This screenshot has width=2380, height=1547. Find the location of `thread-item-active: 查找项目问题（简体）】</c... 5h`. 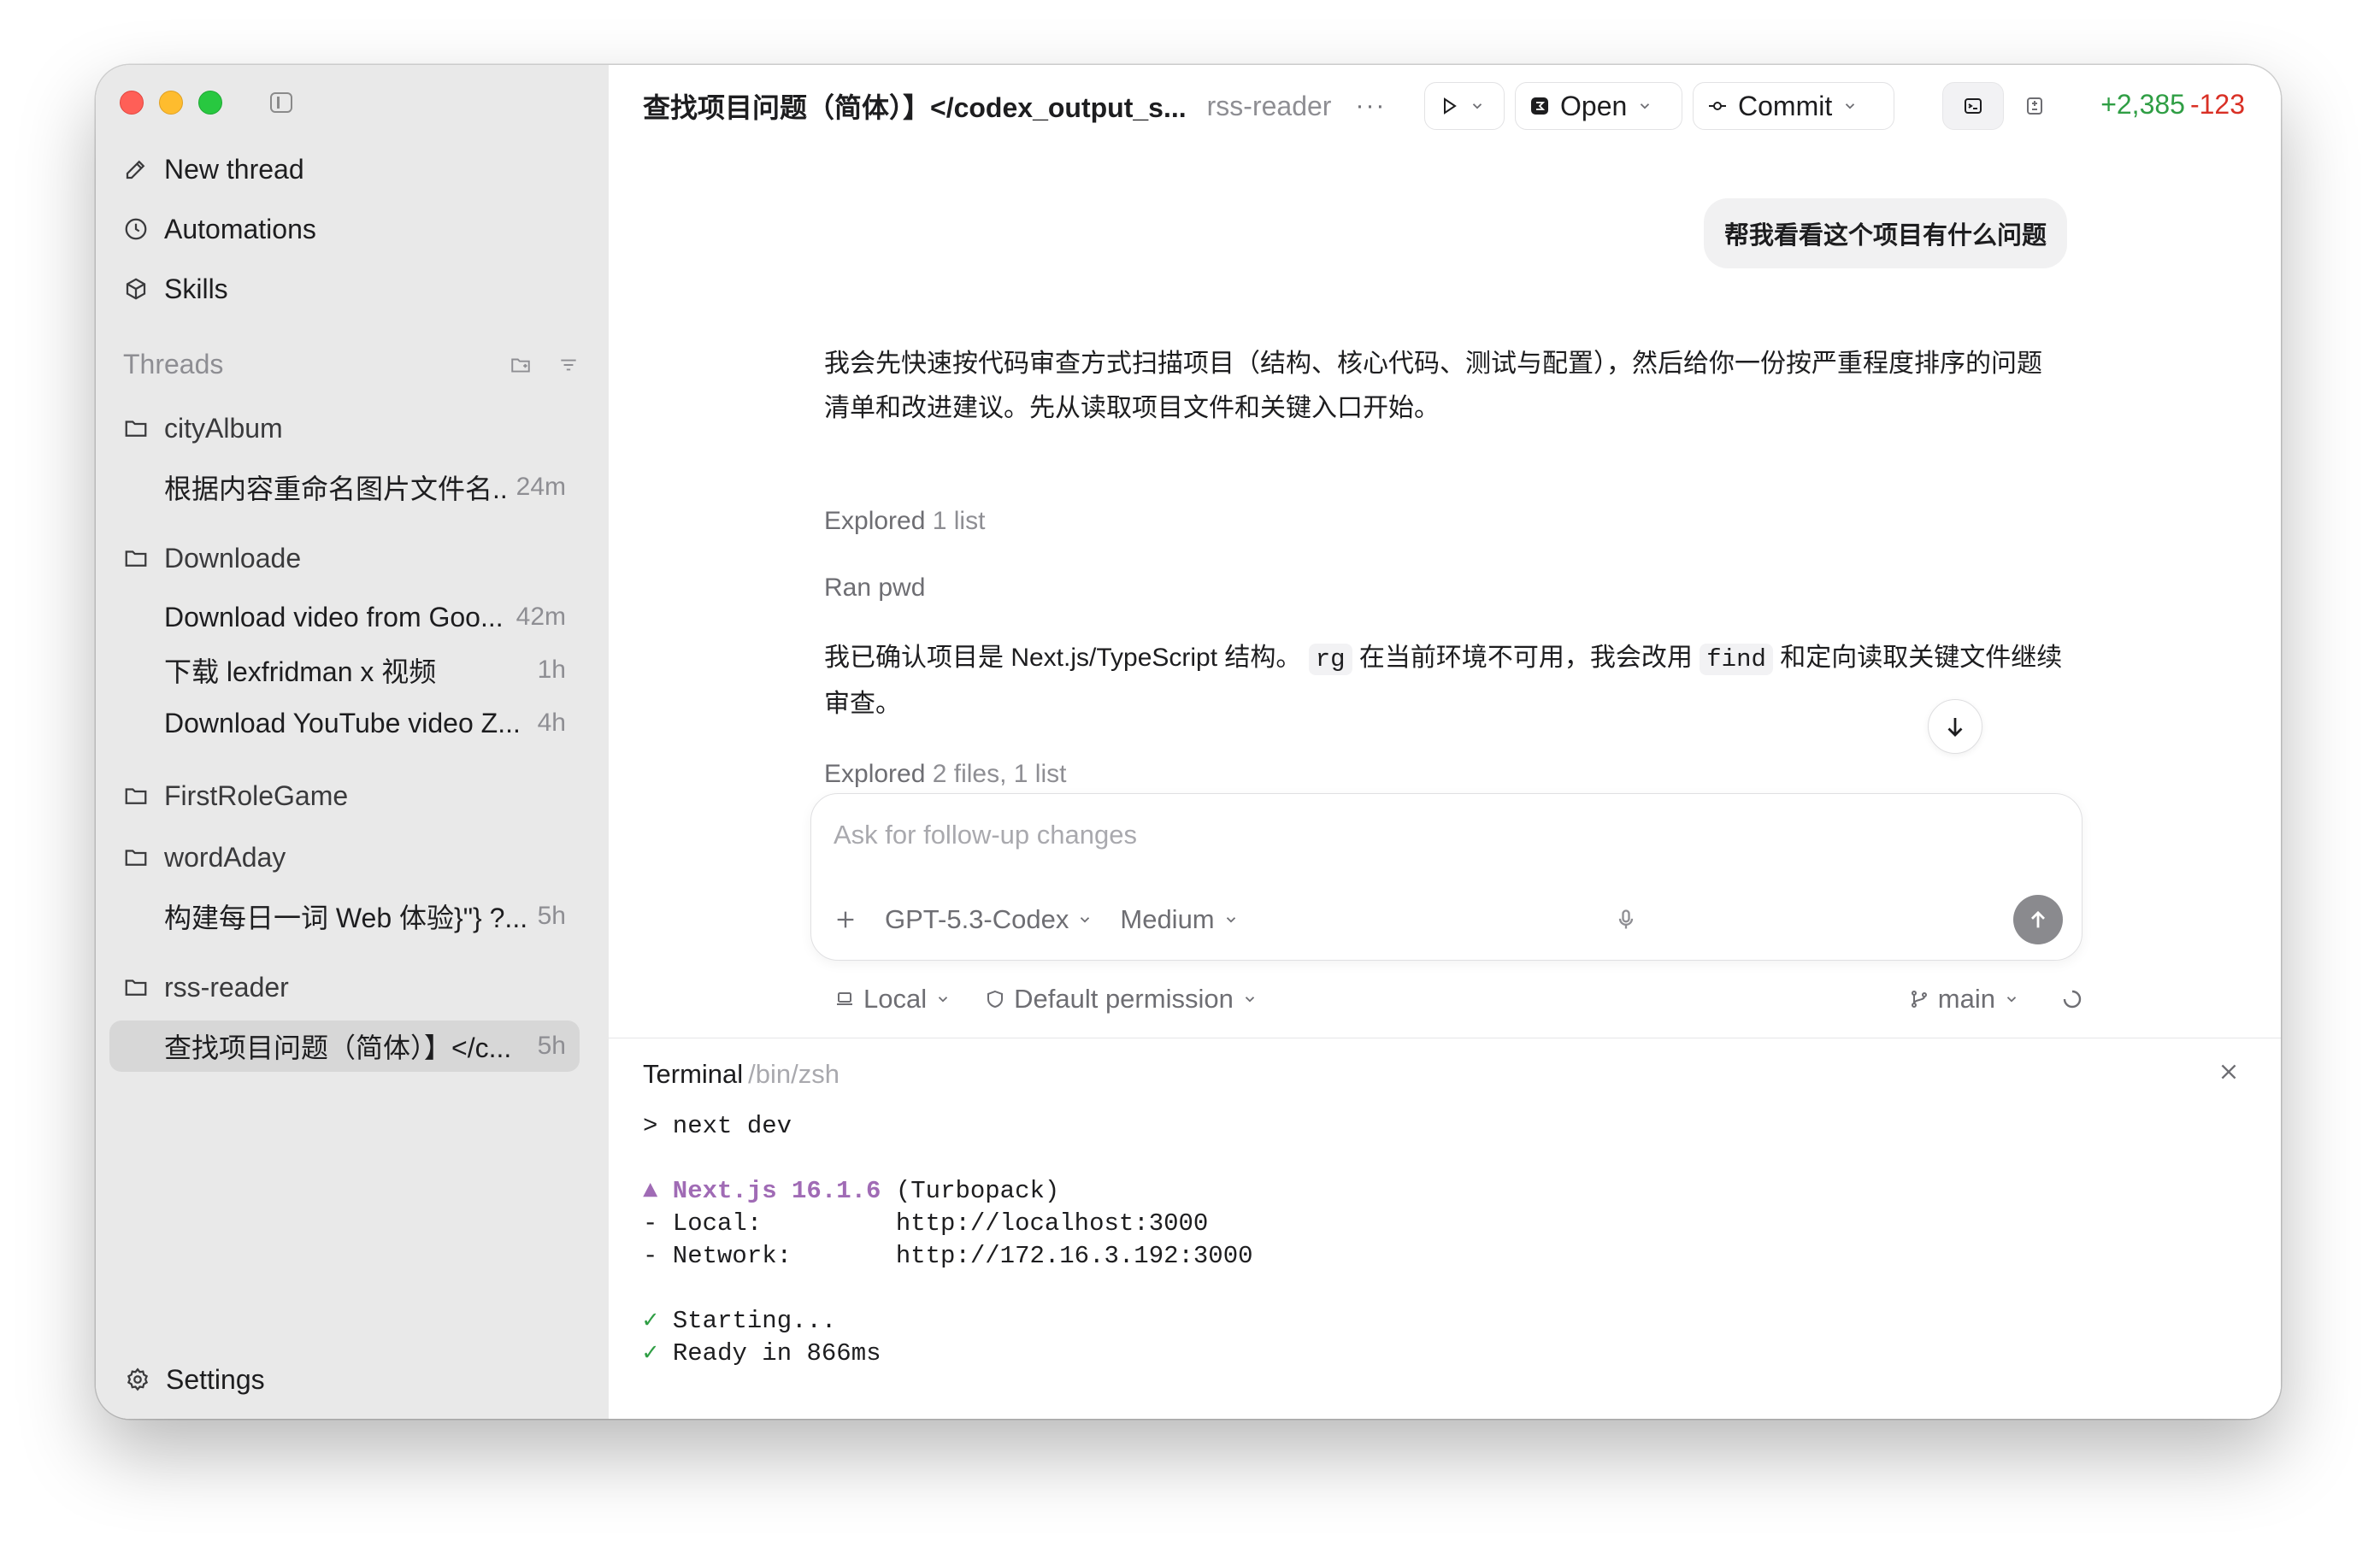

thread-item-active: 查找项目问题（简体）】</c... 5h is located at coordinates (344, 1046).